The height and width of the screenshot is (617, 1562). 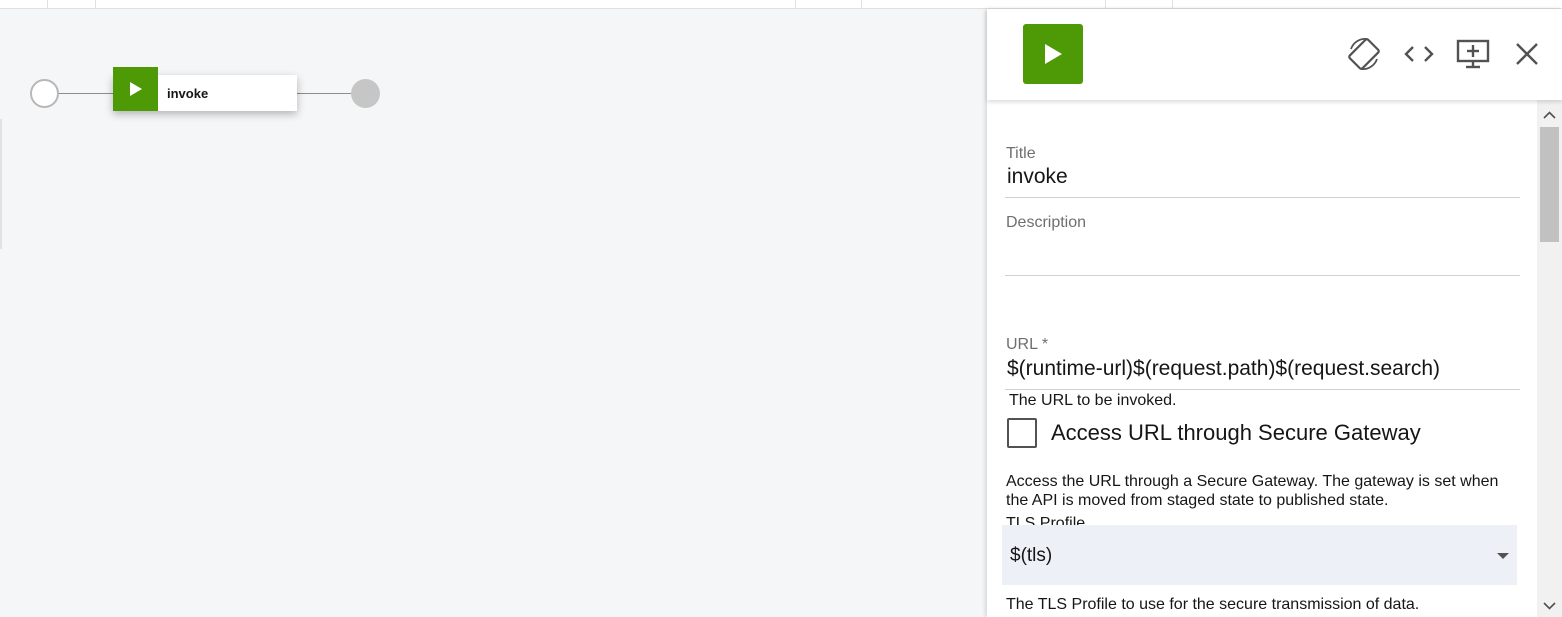 What do you see at coordinates (1046, 222) in the screenshot?
I see `description-label: Description` at bounding box center [1046, 222].